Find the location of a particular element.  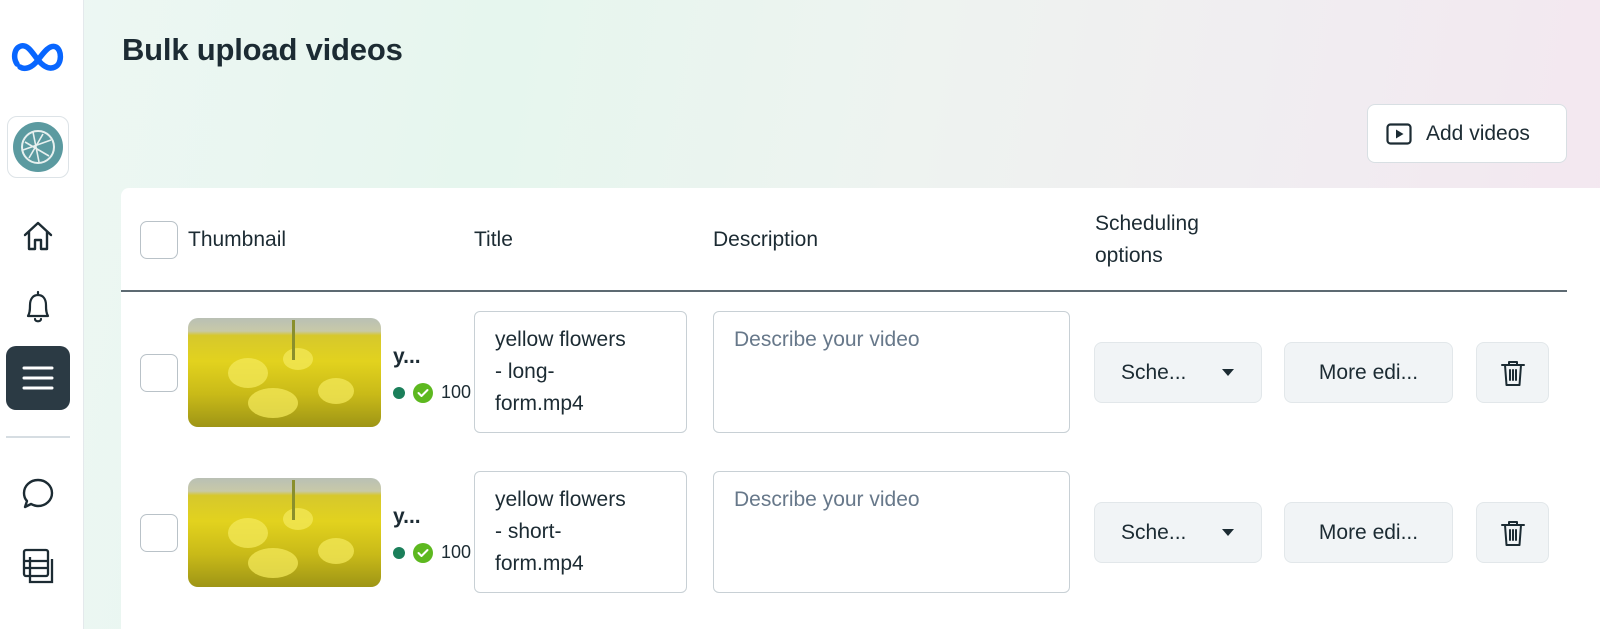

title-line: - long- is located at coordinates (525, 371).